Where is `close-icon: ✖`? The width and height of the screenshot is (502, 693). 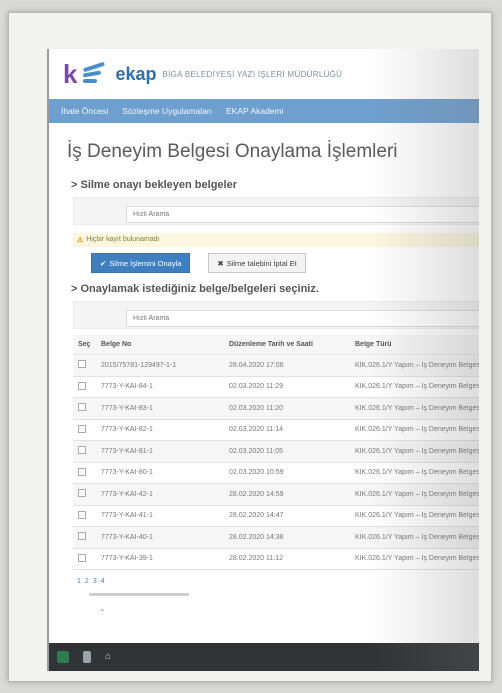
close-icon: ✖ is located at coordinates (220, 263).